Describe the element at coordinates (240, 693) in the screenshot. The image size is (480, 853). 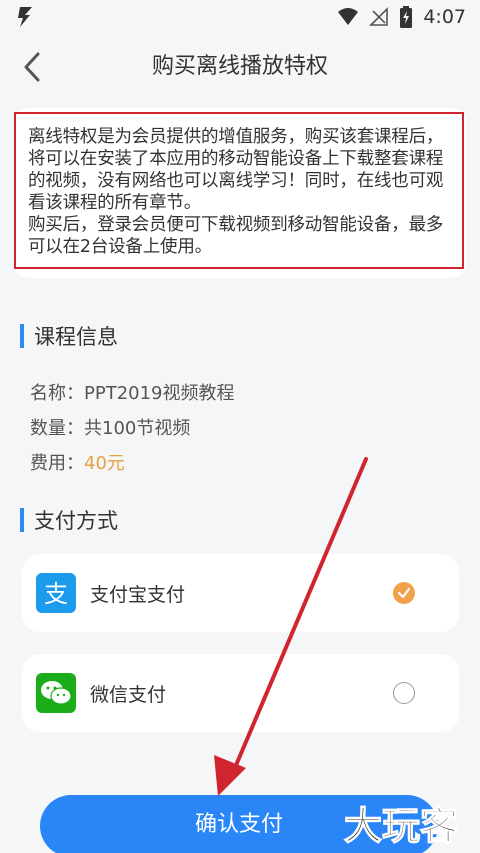
I see `payment-option-wechat: 微信支付` at that location.